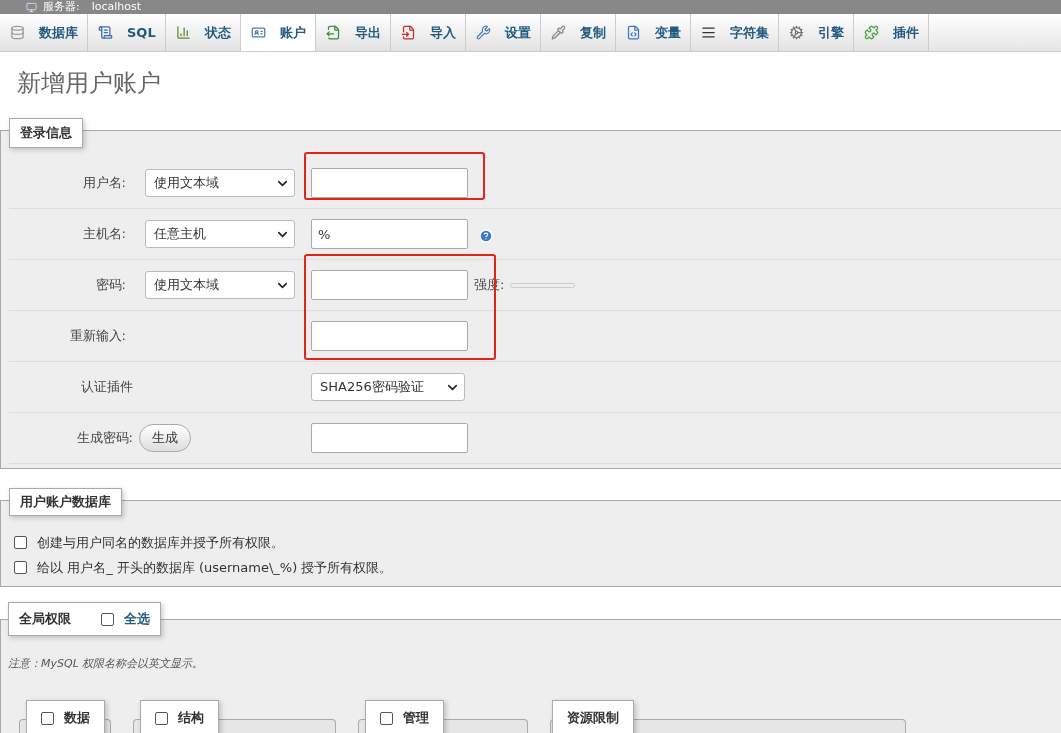 The image size is (1061, 733). Describe the element at coordinates (258, 32) in the screenshot. I see `id-card-icon` at that location.